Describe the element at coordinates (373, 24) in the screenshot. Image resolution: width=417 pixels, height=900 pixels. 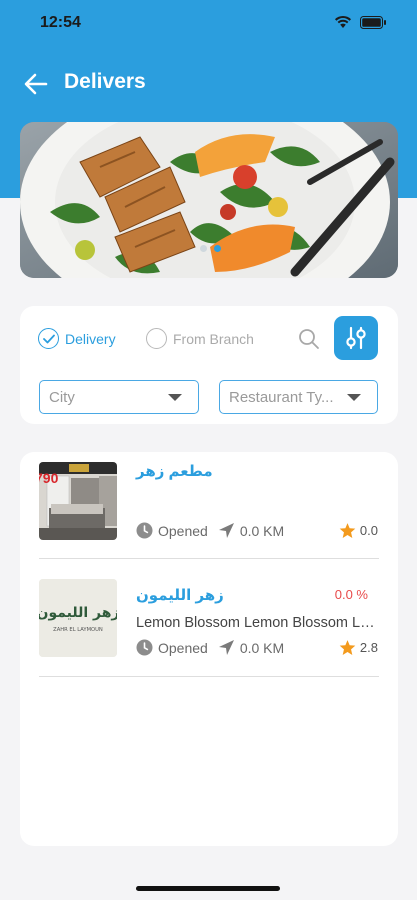
I see `battery-icon` at that location.